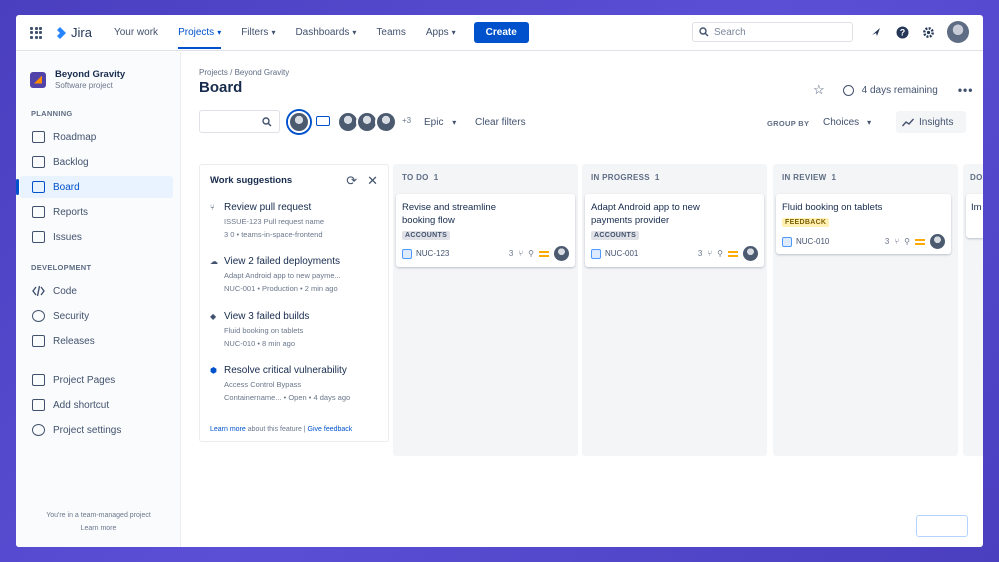  Describe the element at coordinates (390, 32) in the screenshot. I see `nav-teams: Teams` at that location.